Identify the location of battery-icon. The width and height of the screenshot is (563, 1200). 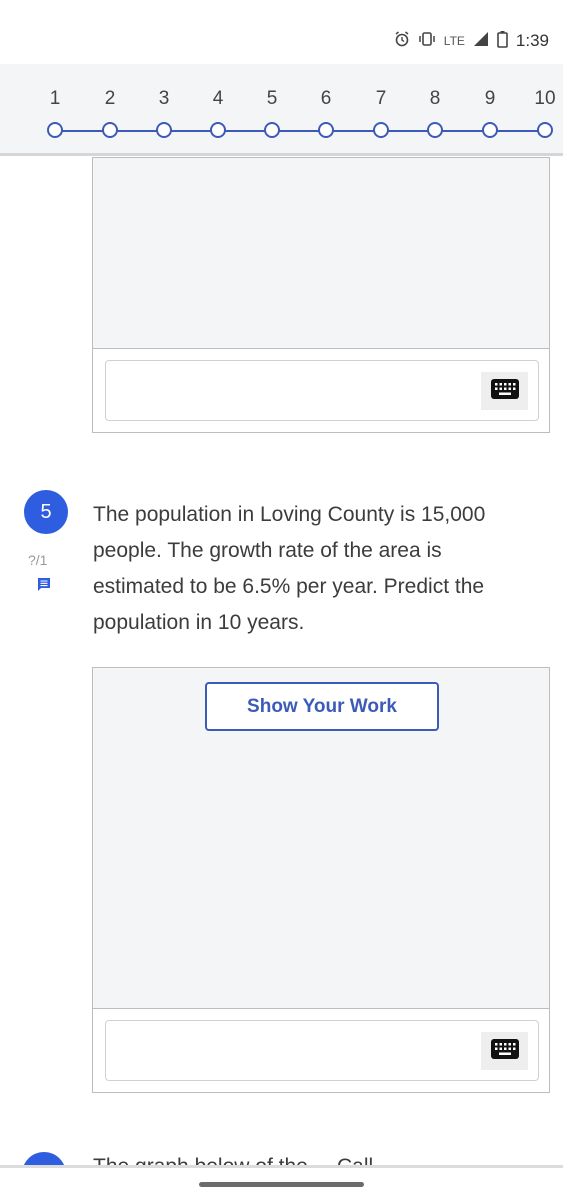
(502, 41).